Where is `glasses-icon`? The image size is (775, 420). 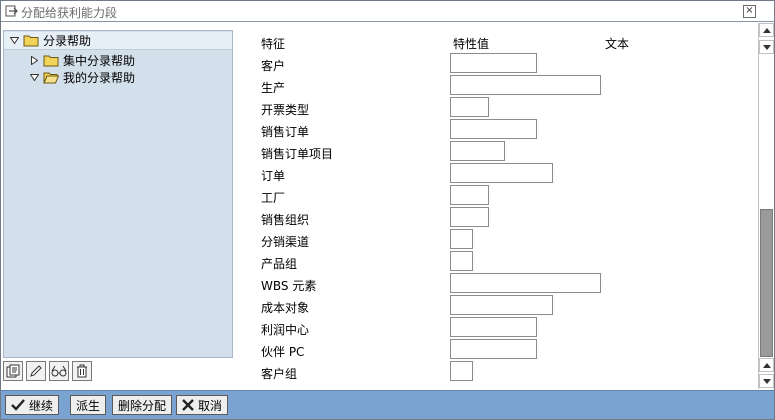
glasses-icon is located at coordinates (59, 371).